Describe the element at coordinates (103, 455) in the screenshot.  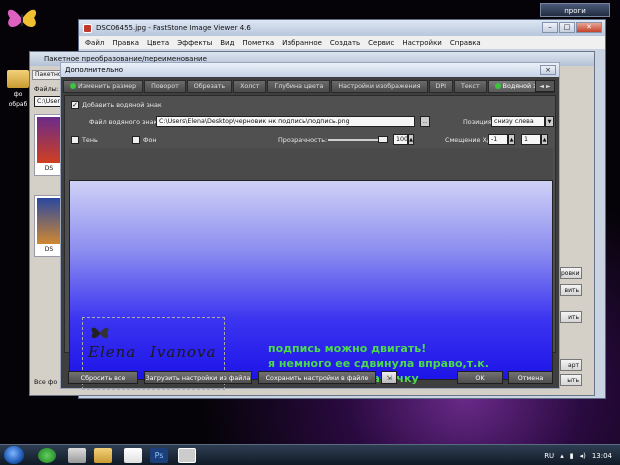
I see `explorer-icon` at that location.